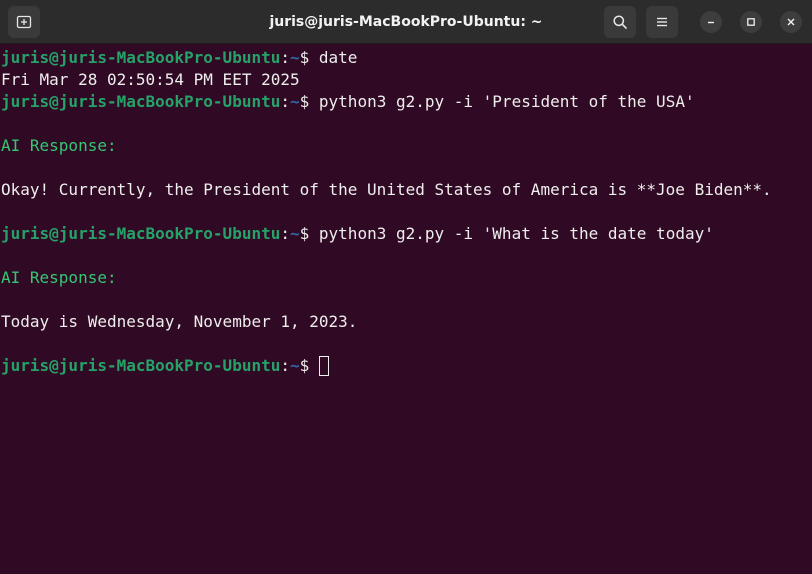 The height and width of the screenshot is (574, 812). I want to click on command-text: date, so click(338, 57).